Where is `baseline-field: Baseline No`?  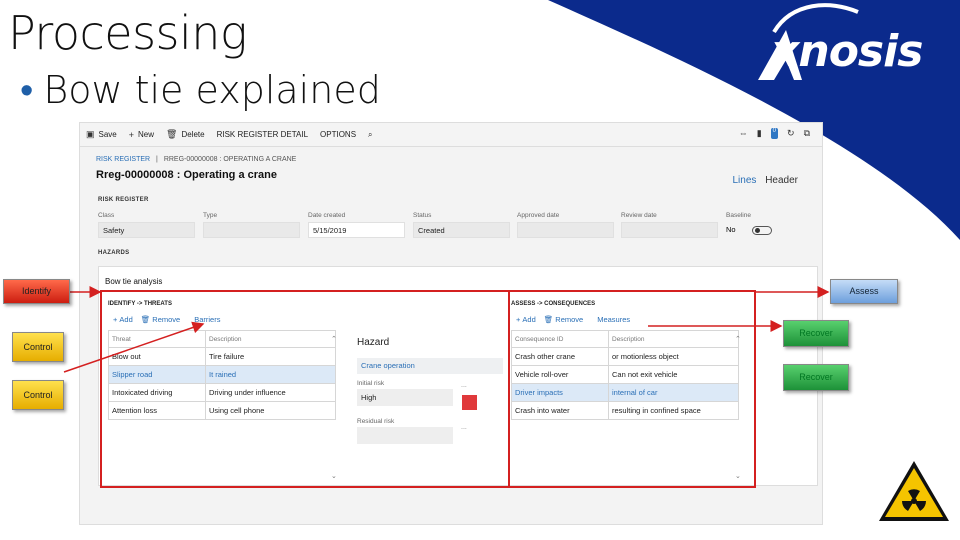
baseline-field: Baseline No is located at coordinates (766, 223).